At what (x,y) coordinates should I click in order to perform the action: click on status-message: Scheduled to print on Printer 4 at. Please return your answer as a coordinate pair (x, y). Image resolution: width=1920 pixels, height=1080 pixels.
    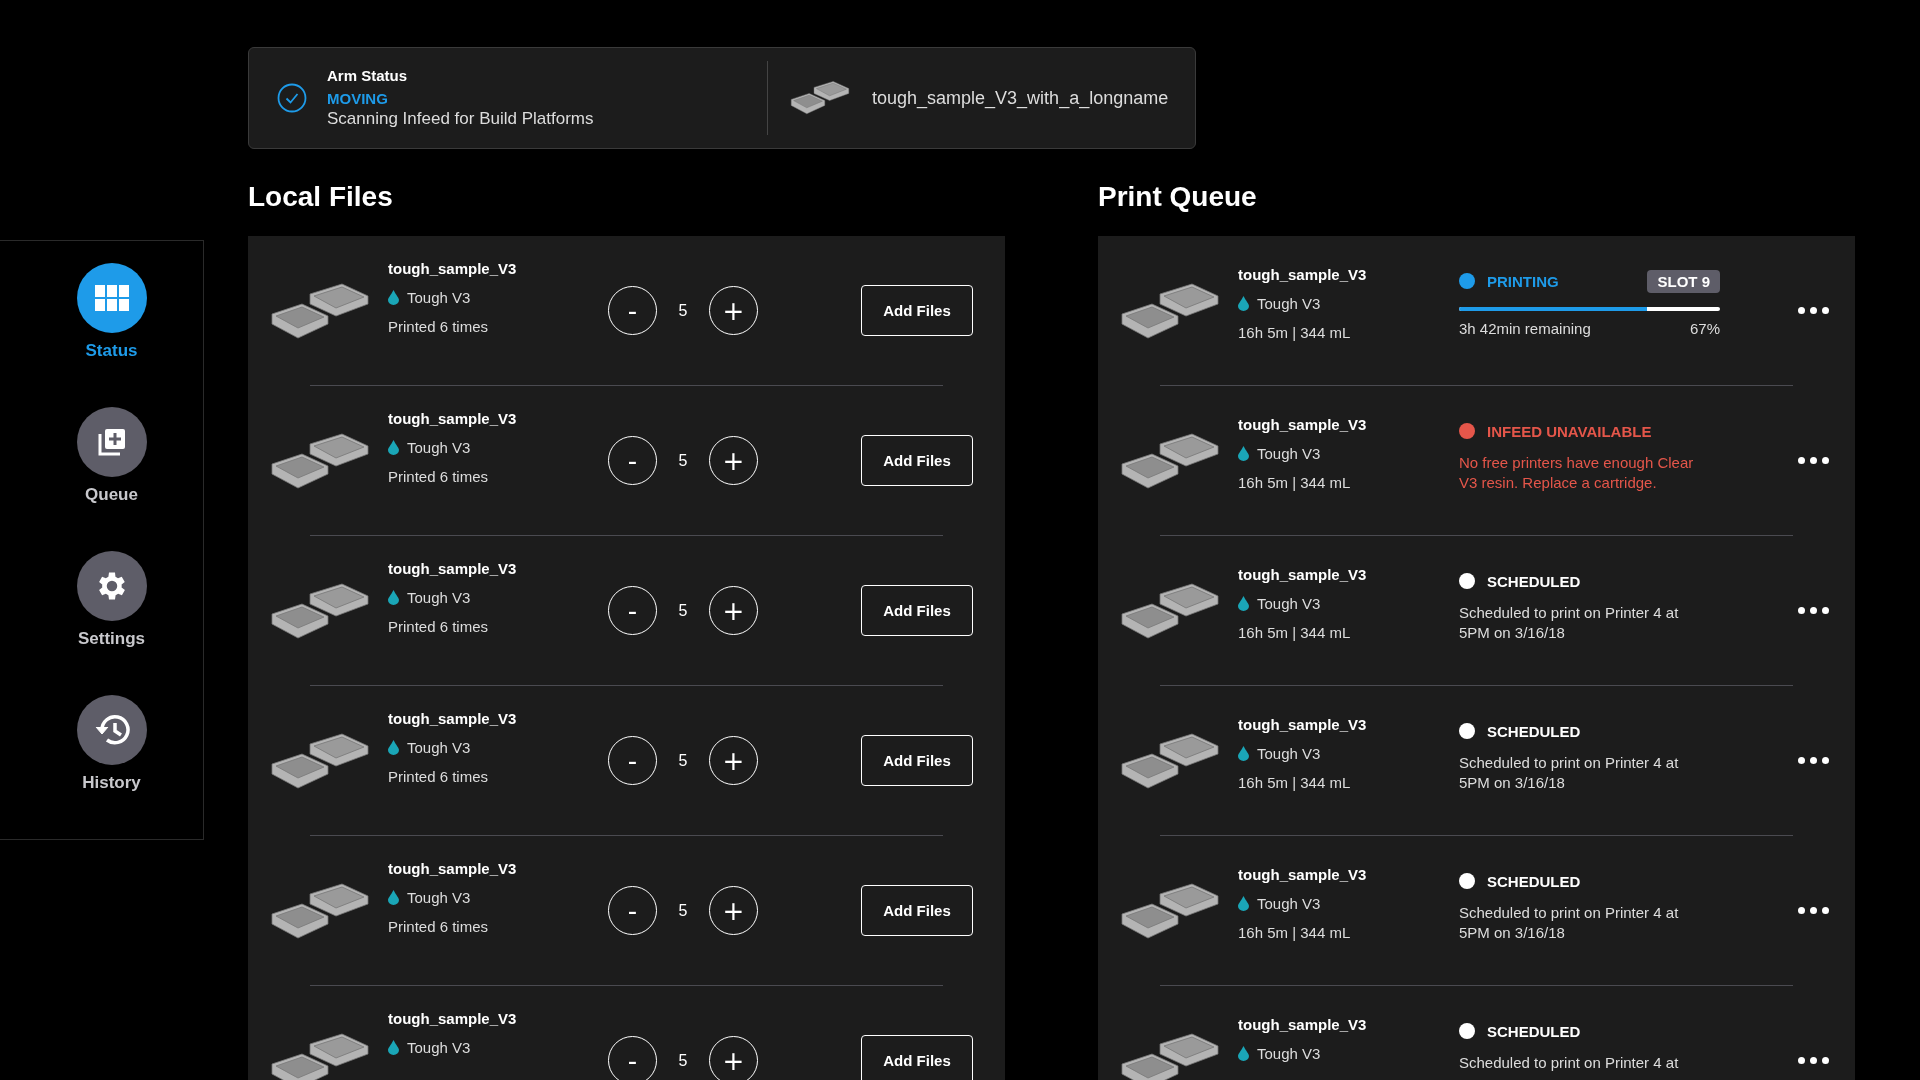
    Looking at the image, I should click on (1569, 1063).